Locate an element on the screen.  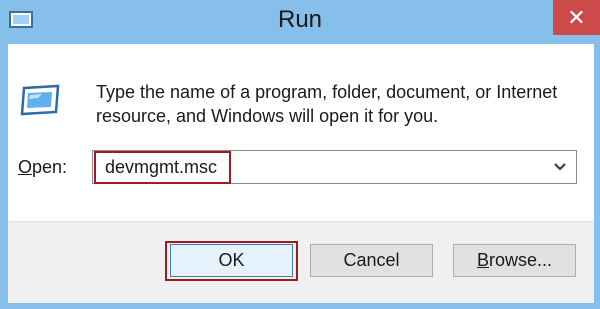
ok-highlight-box is located at coordinates (231, 261).